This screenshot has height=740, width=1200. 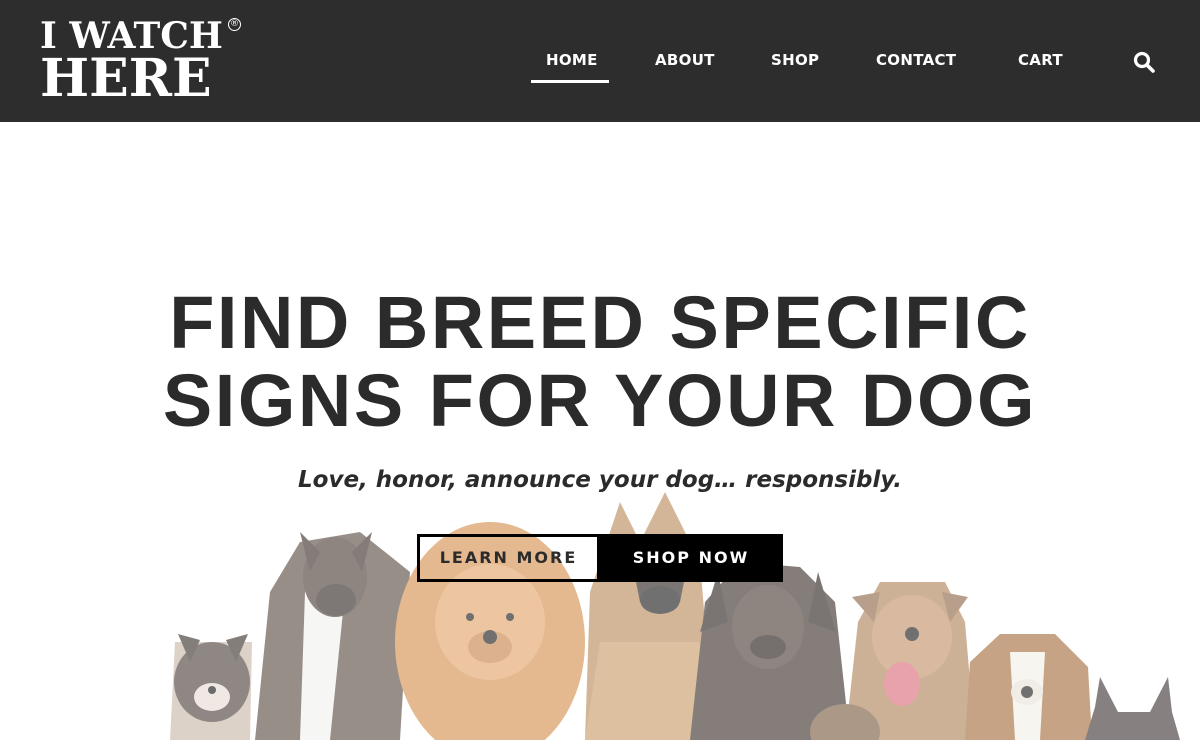 I want to click on hero-title-line-2: SIGNS FOR YOUR DOG, so click(x=600, y=400).